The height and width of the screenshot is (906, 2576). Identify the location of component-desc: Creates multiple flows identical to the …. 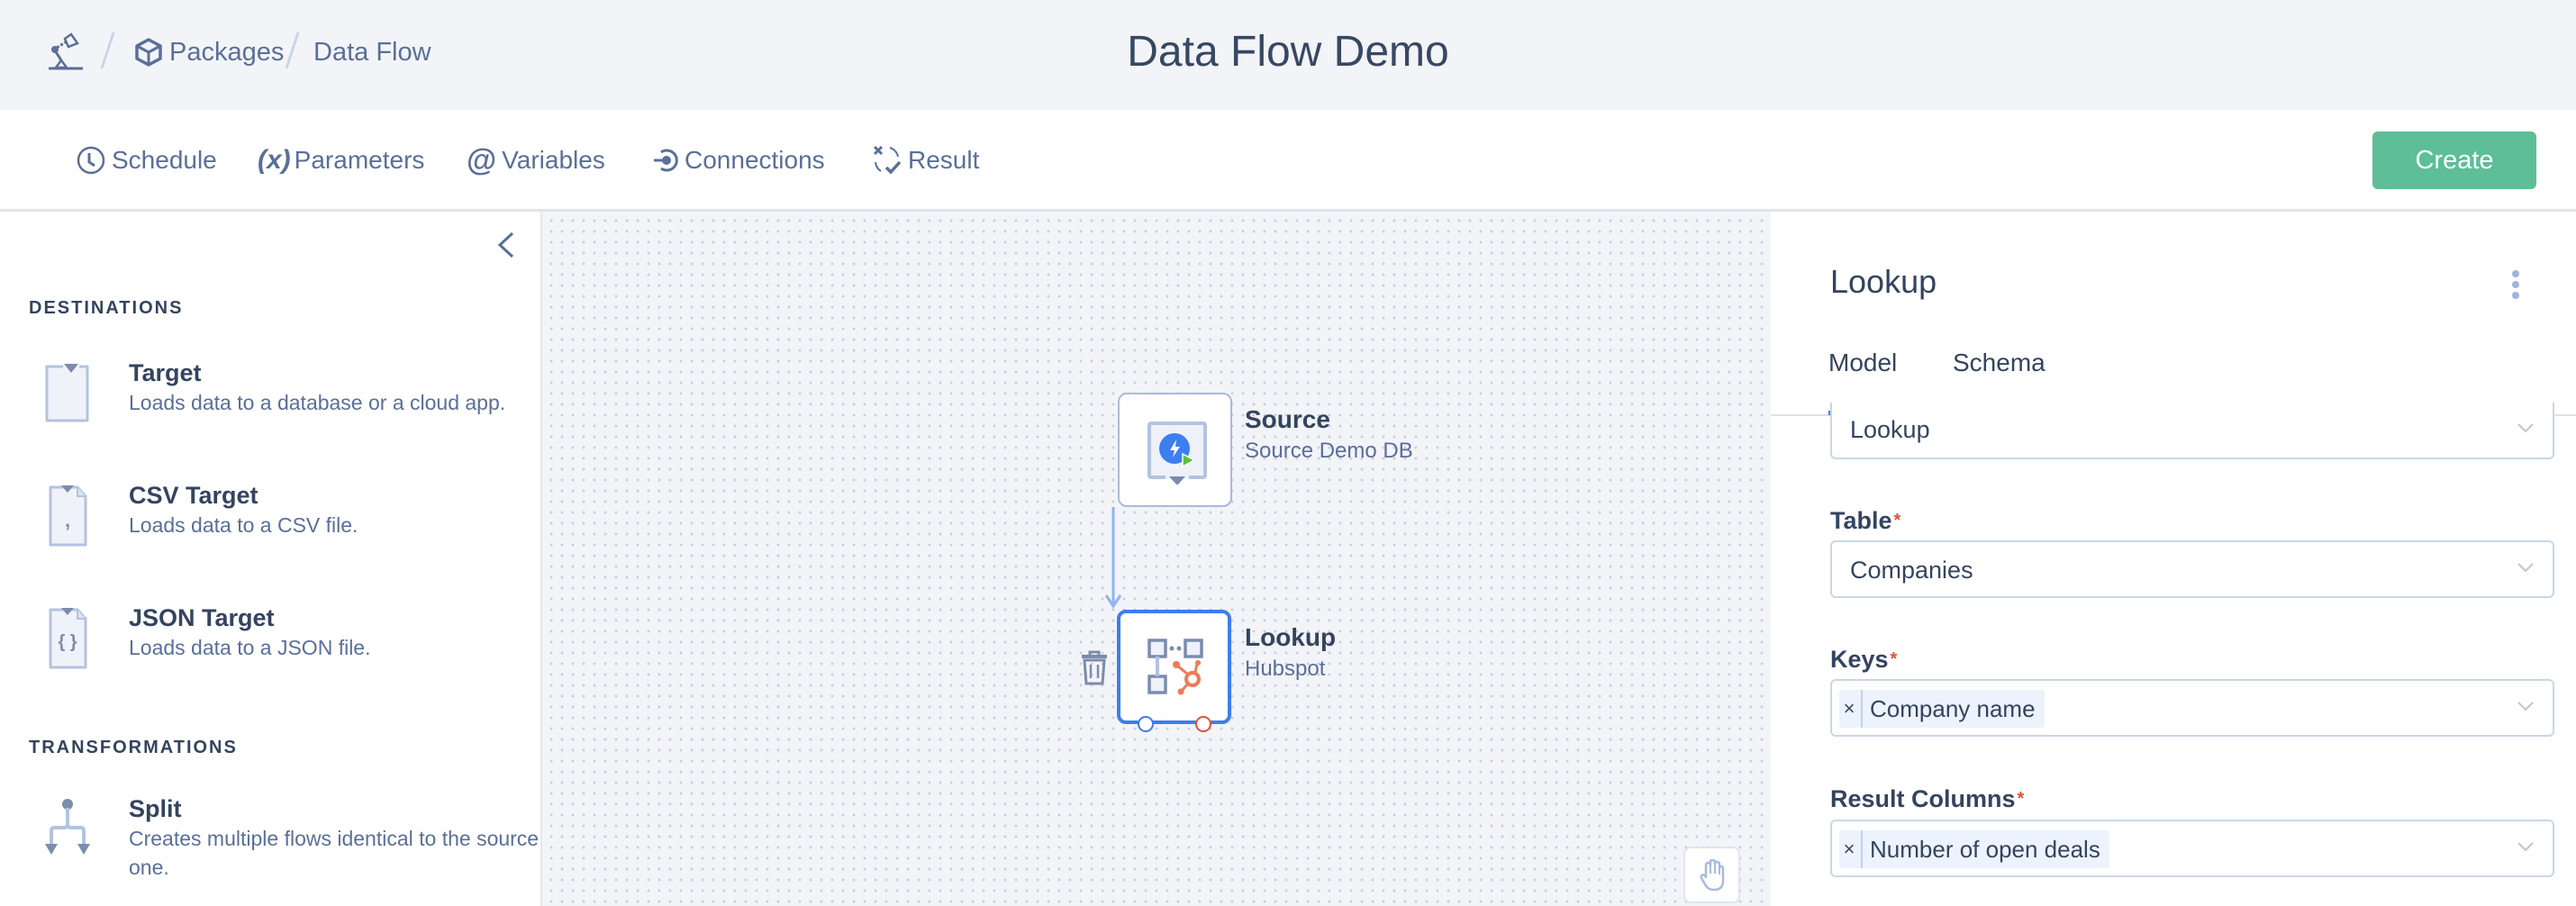
(334, 853).